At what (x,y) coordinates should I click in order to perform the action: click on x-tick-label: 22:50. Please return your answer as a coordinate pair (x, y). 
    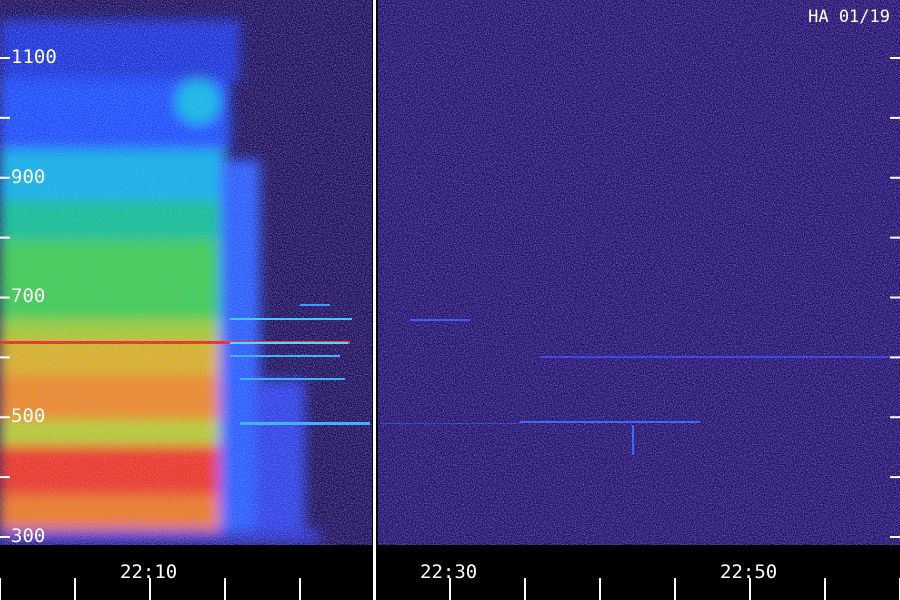
    Looking at the image, I should click on (749, 572).